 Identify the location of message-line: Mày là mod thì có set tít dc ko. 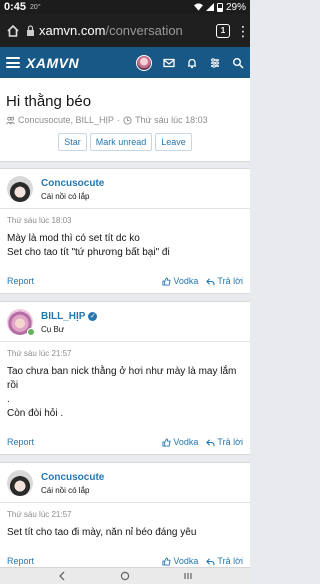
(73, 238).